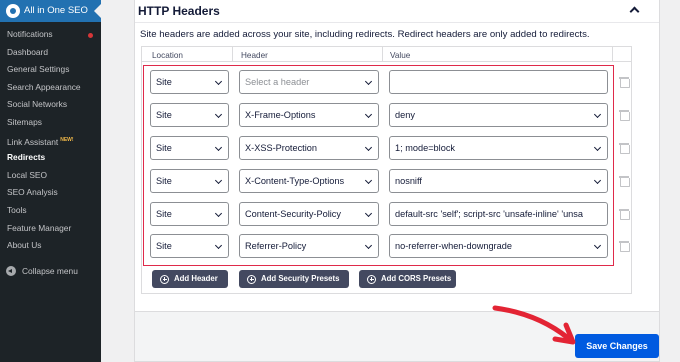 The height and width of the screenshot is (362, 680). What do you see at coordinates (179, 11) in the screenshot?
I see `card-title: HTTP Headers` at bounding box center [179, 11].